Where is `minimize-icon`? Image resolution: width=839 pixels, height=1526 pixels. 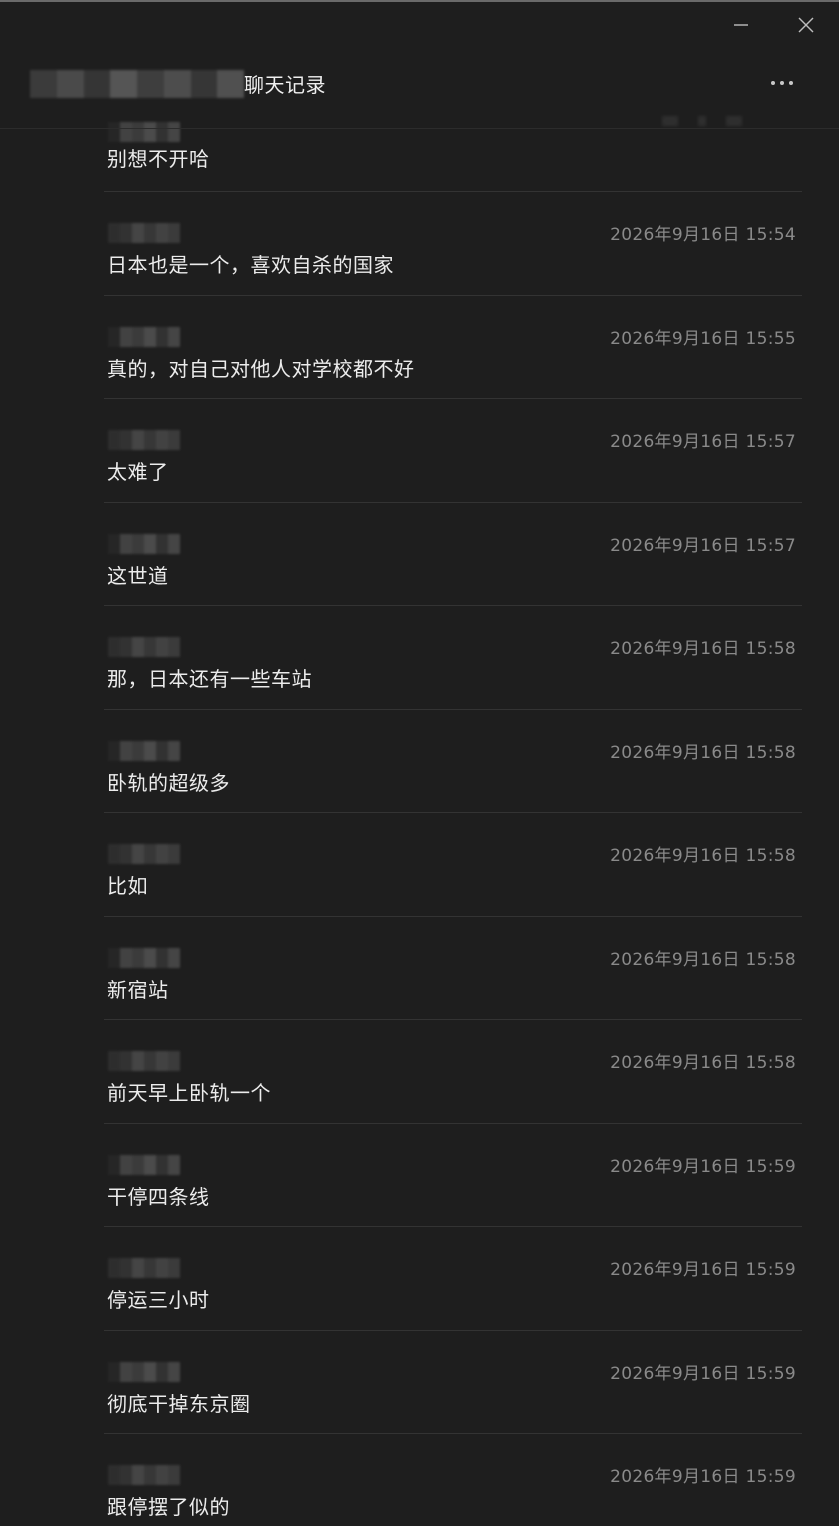 minimize-icon is located at coordinates (741, 25).